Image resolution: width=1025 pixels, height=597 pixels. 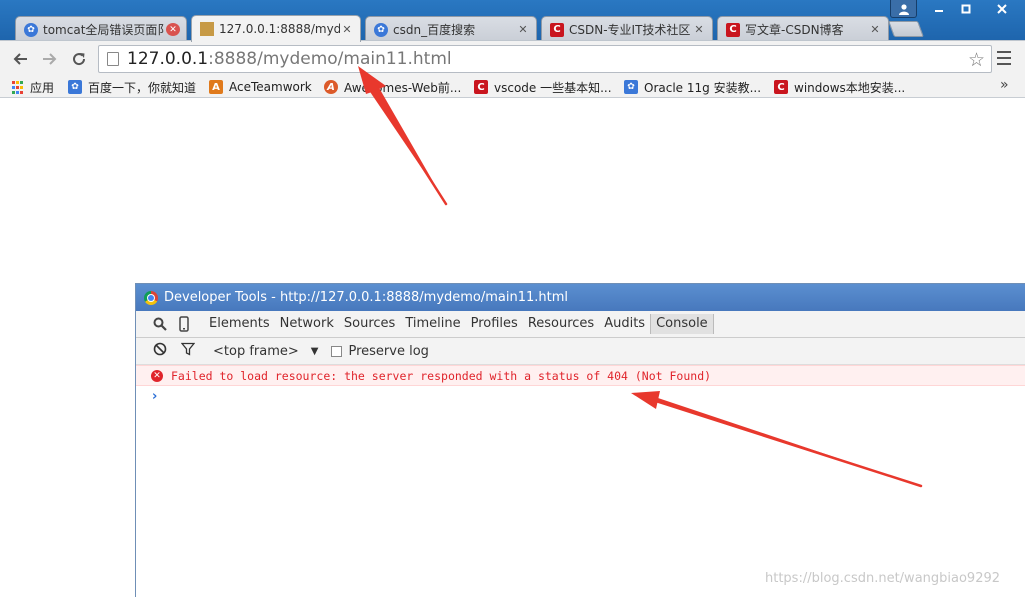 What do you see at coordinates (216, 87) in the screenshot?
I see `aceteamwork-icon: A` at bounding box center [216, 87].